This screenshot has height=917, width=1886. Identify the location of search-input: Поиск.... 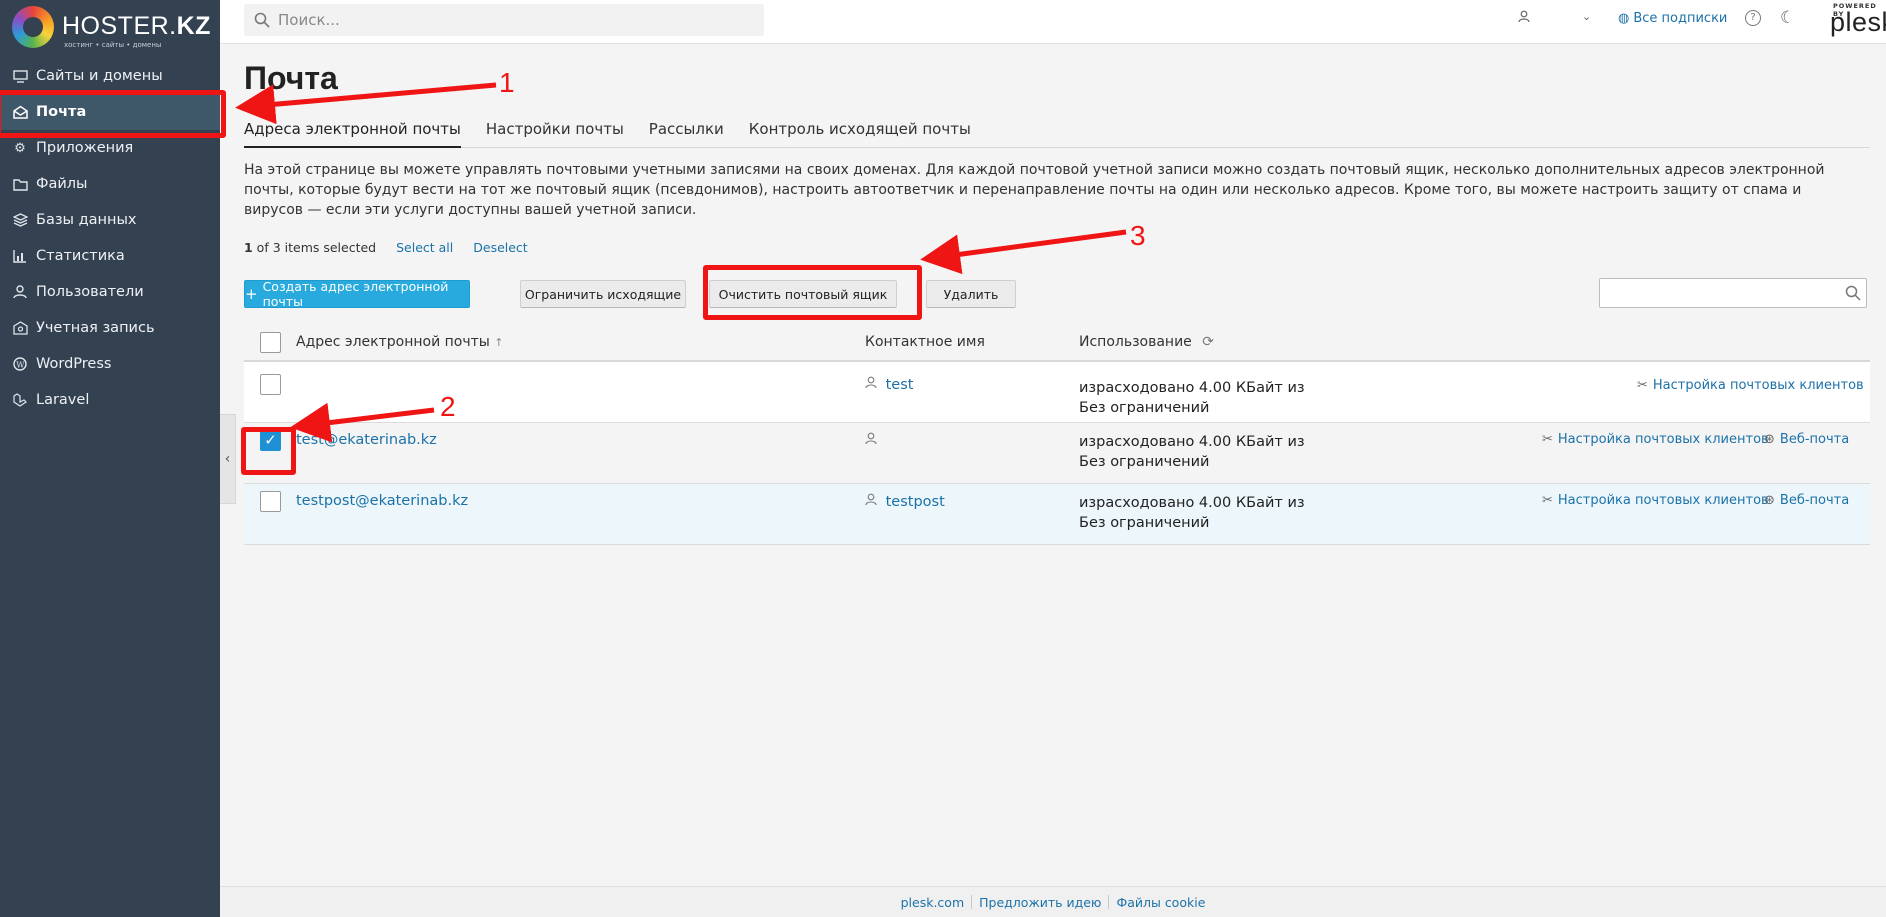
(504, 20).